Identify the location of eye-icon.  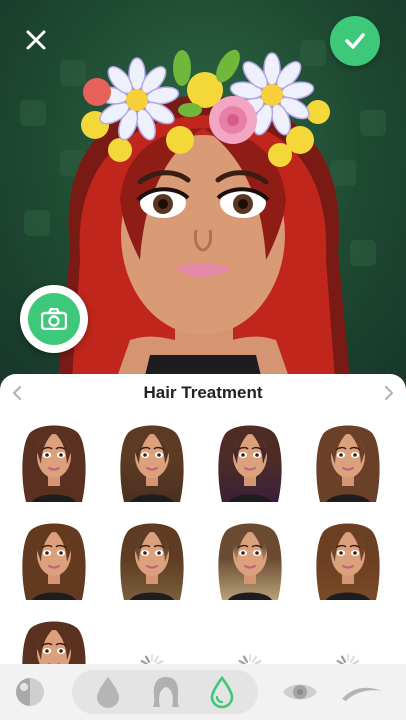
(300, 692).